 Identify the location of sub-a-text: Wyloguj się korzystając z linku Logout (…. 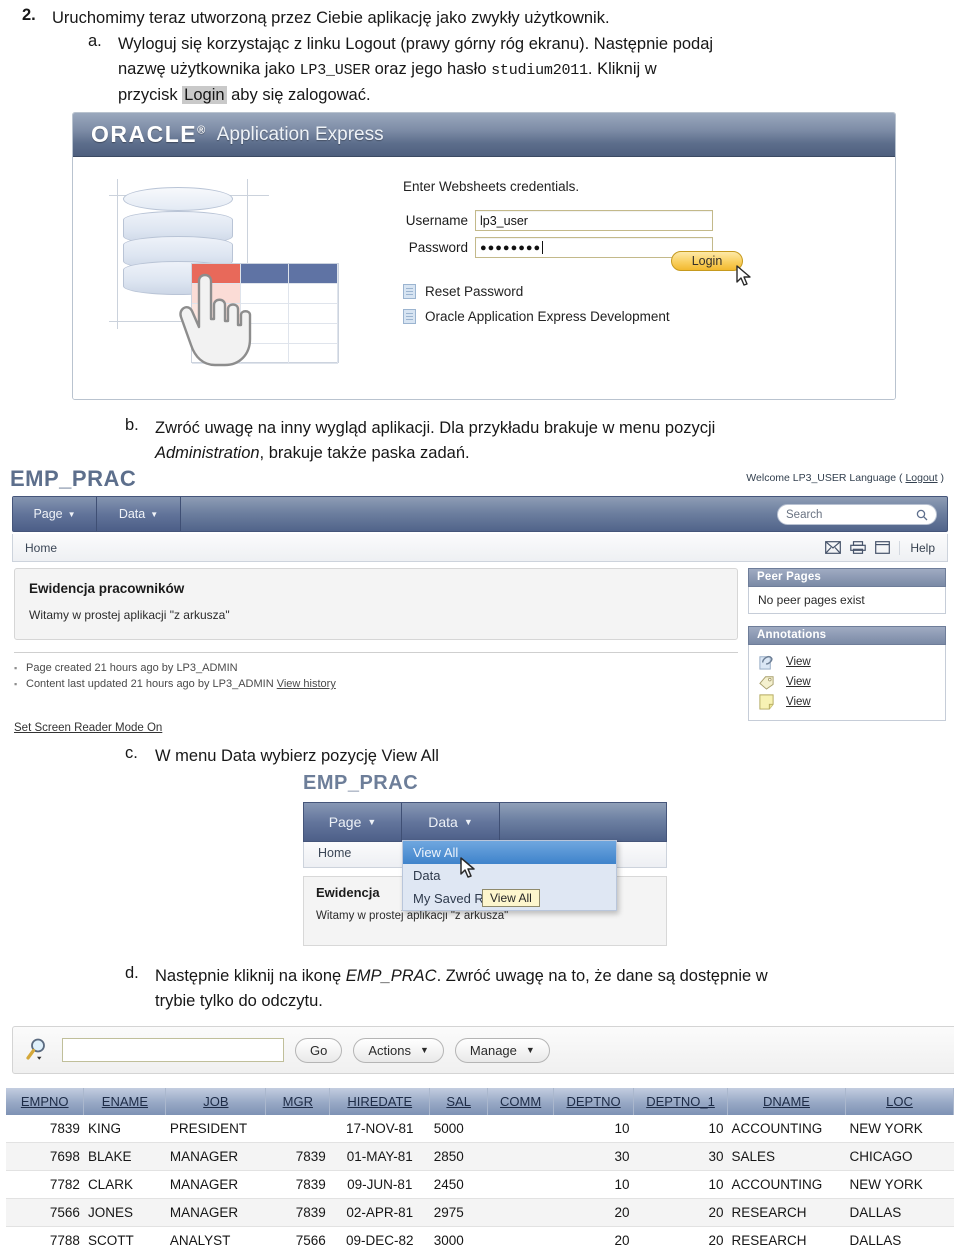
(532, 70).